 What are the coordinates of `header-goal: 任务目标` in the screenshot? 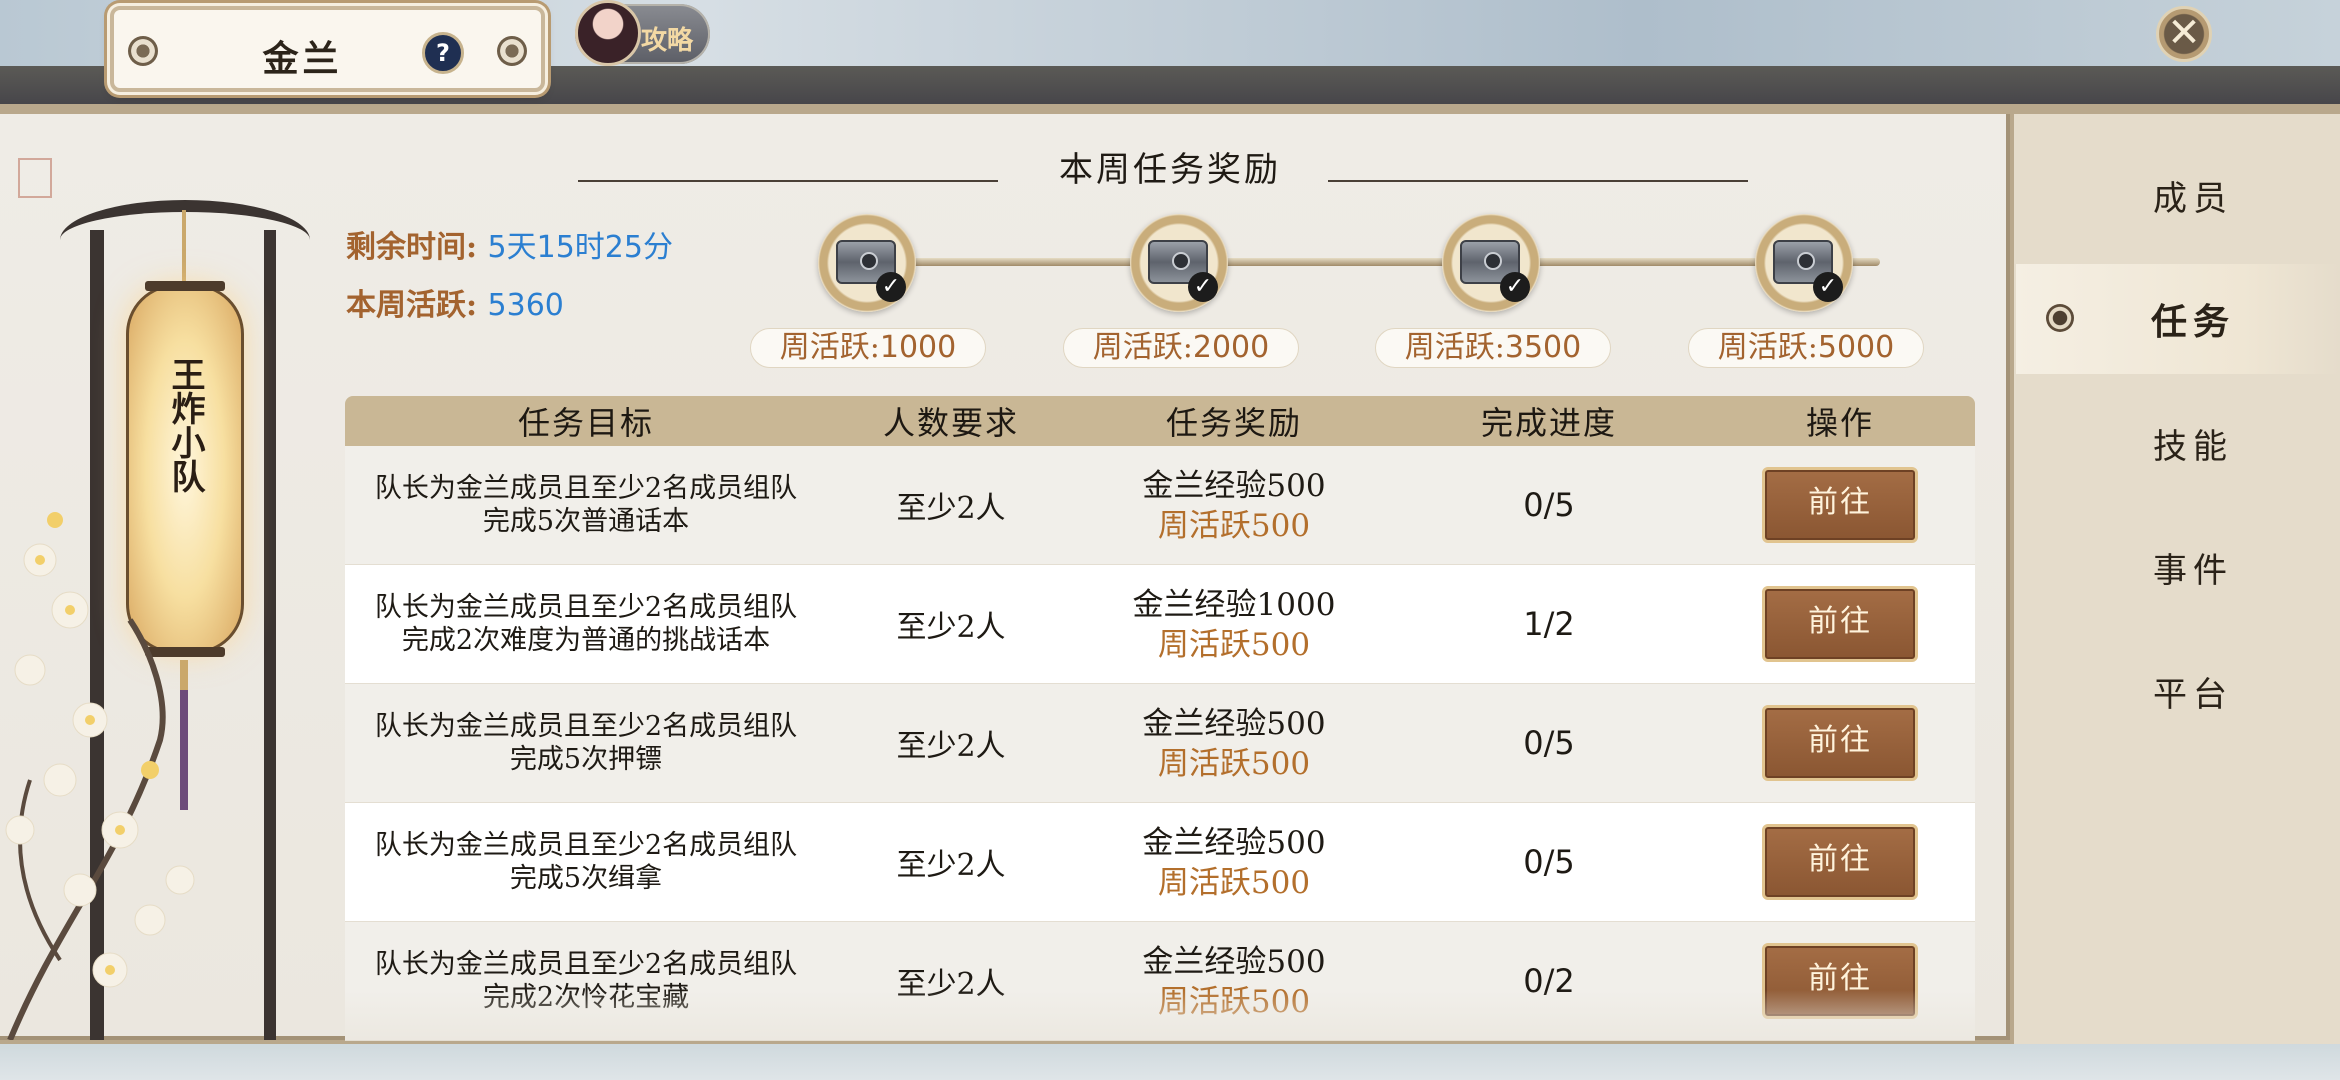 It's located at (585, 423).